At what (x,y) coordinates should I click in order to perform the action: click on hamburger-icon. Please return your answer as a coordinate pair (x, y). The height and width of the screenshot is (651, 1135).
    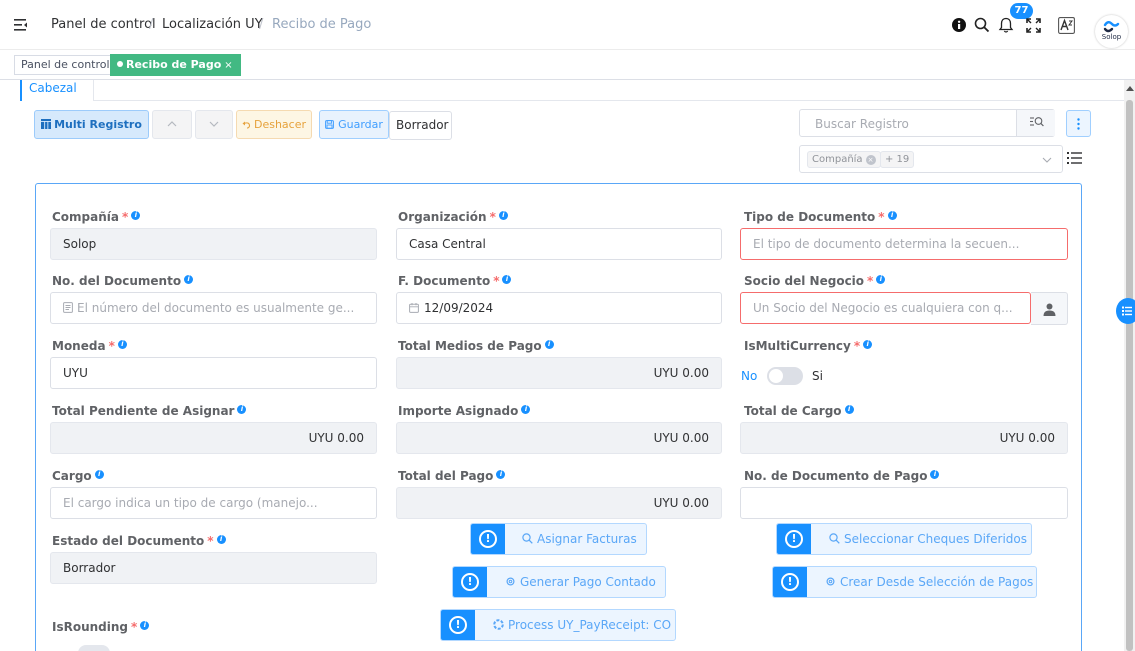
    Looking at the image, I should click on (20, 25).